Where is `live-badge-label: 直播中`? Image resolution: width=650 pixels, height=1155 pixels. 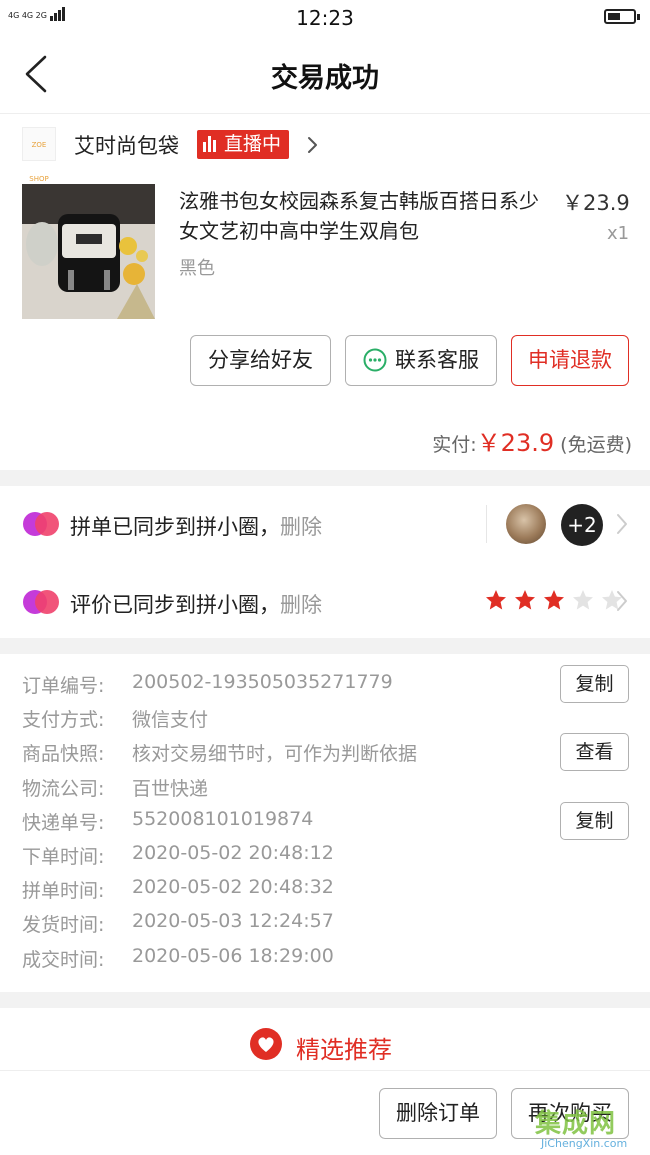
live-badge-label: 直播中 is located at coordinates (253, 144).